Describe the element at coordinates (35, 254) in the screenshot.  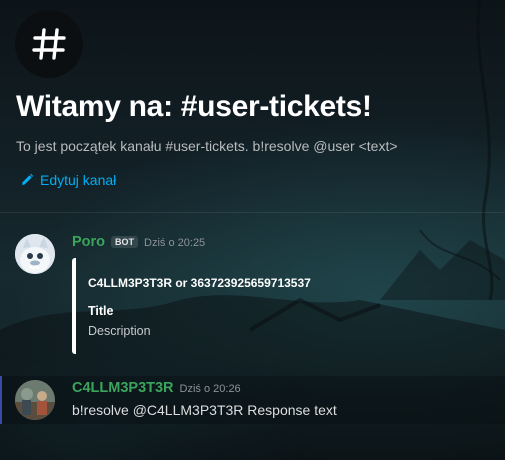
I see `poro-avatar` at that location.